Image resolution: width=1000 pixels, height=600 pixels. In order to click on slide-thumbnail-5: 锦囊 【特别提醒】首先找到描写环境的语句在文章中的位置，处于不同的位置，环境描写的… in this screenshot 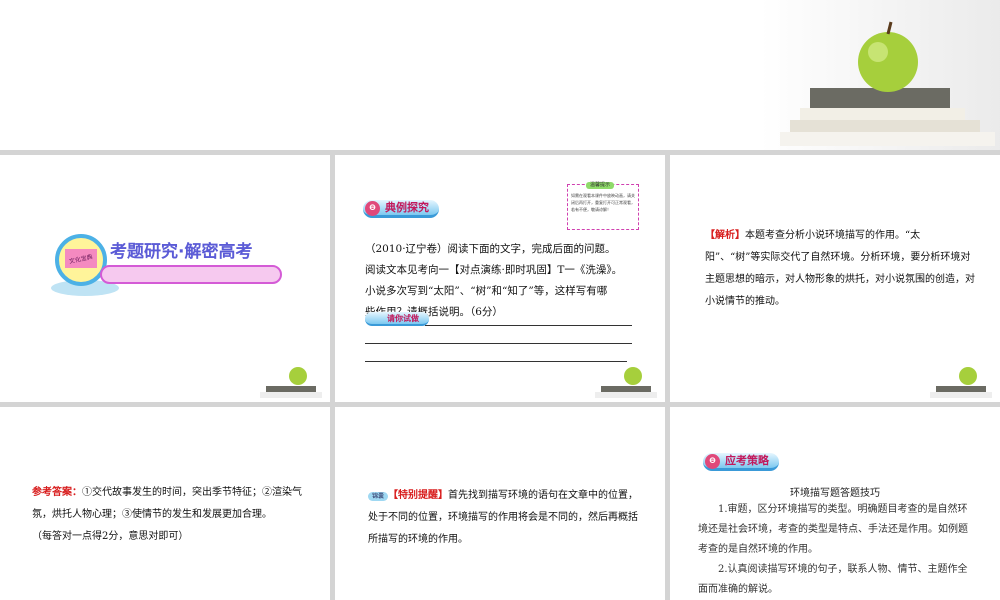, I will do `click(500, 503)`.